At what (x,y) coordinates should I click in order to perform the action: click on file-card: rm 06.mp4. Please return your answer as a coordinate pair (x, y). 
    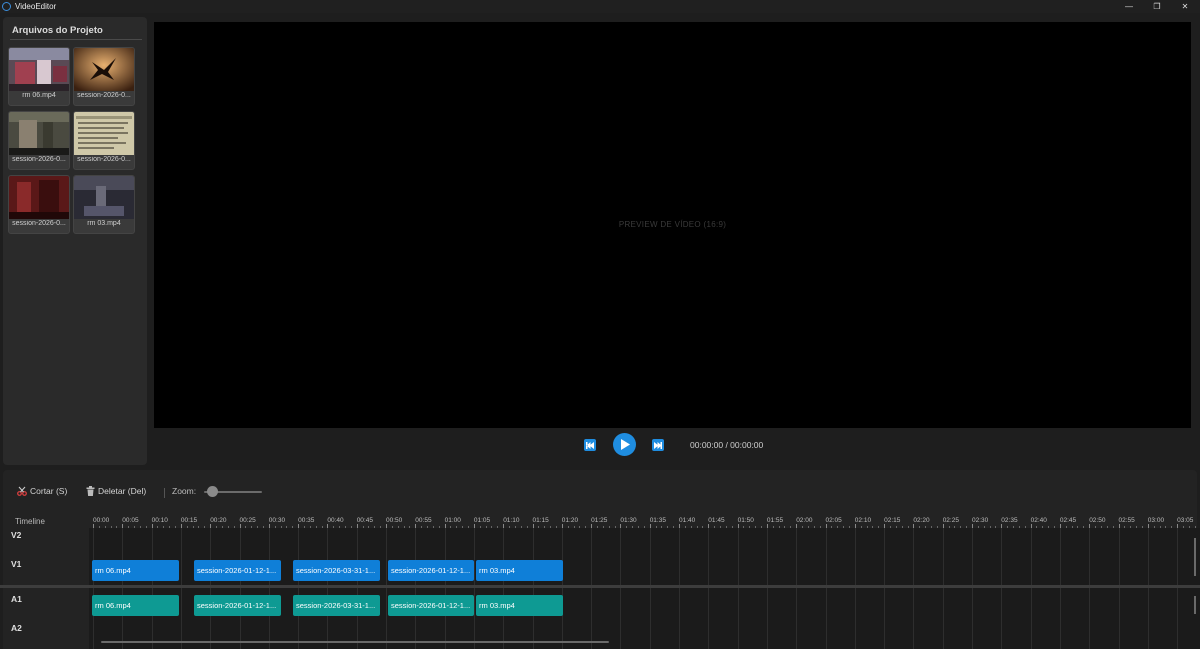
    Looking at the image, I should click on (39, 76).